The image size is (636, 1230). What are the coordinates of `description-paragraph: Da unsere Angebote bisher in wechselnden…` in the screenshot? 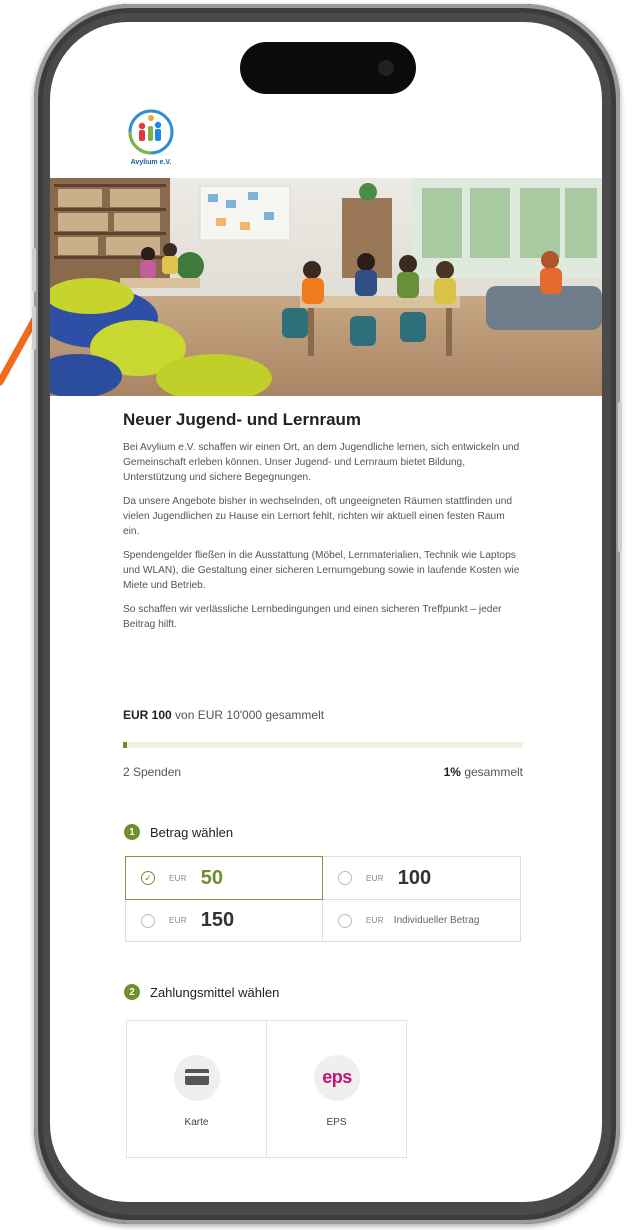 It's located at (318, 516).